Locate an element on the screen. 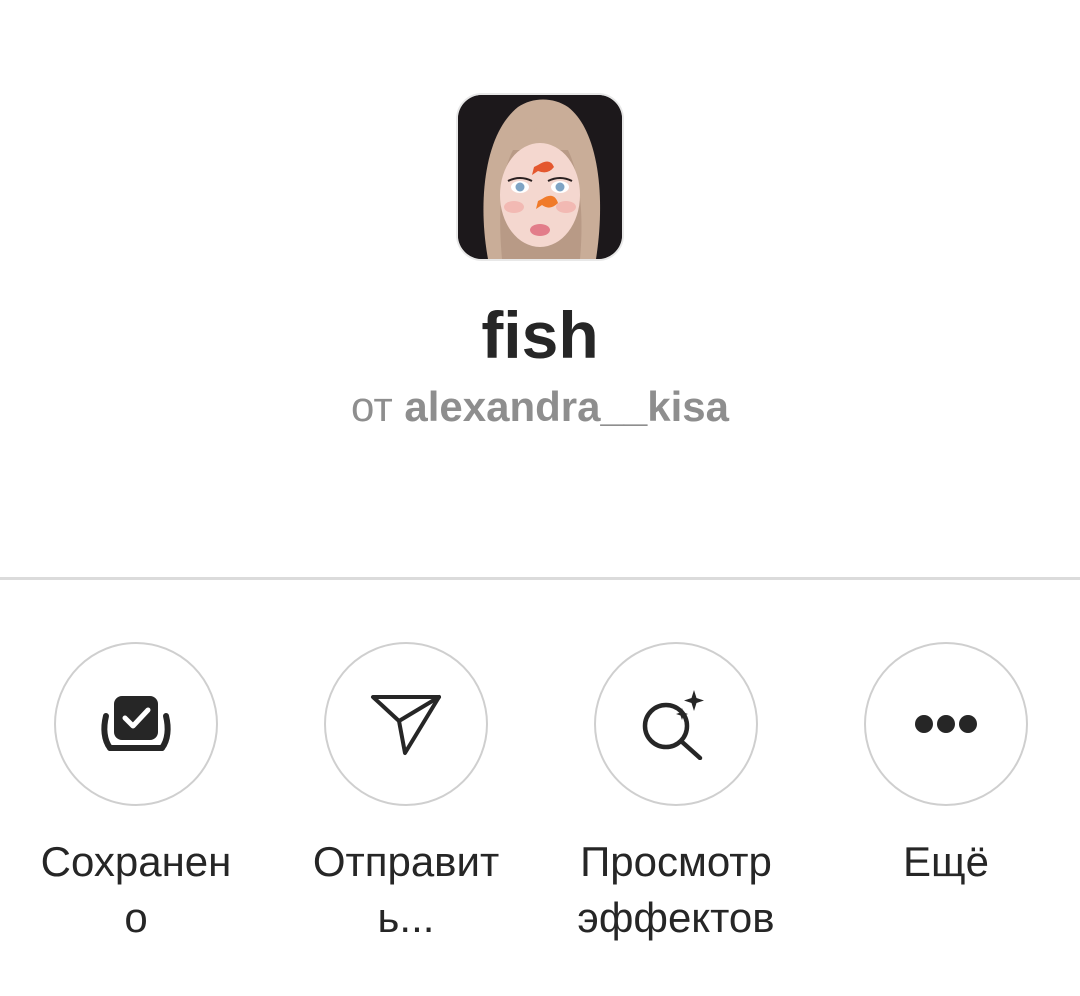 The image size is (1080, 996). effect-preview-image is located at coordinates (540, 177).